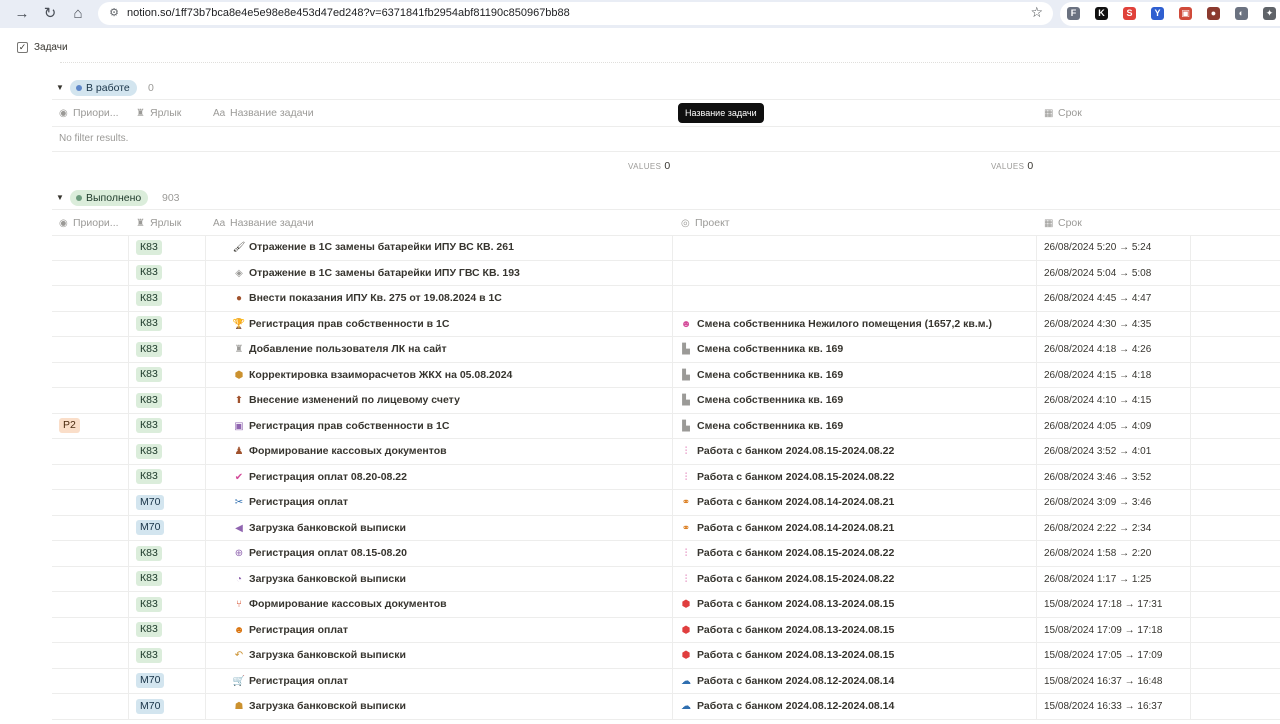  What do you see at coordinates (50, 14) in the screenshot?
I see `reload-icon: ↻` at bounding box center [50, 14].